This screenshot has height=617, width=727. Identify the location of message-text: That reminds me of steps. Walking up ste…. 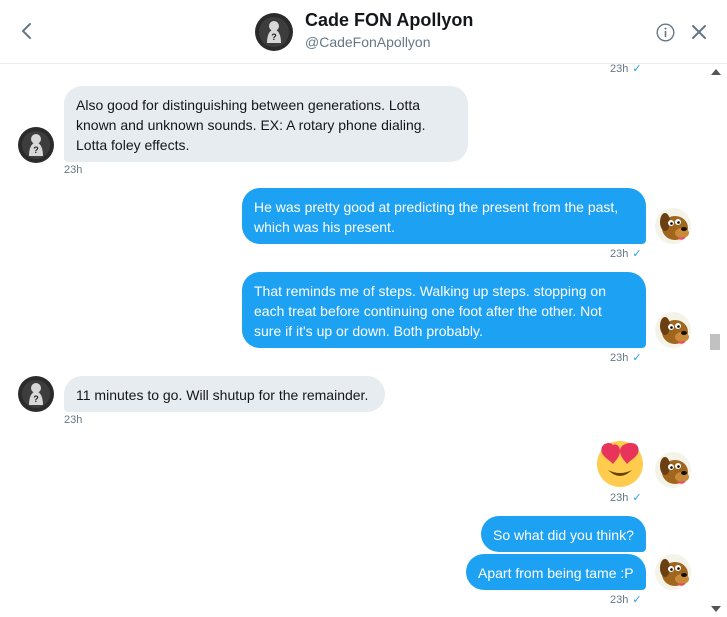
(430, 291).